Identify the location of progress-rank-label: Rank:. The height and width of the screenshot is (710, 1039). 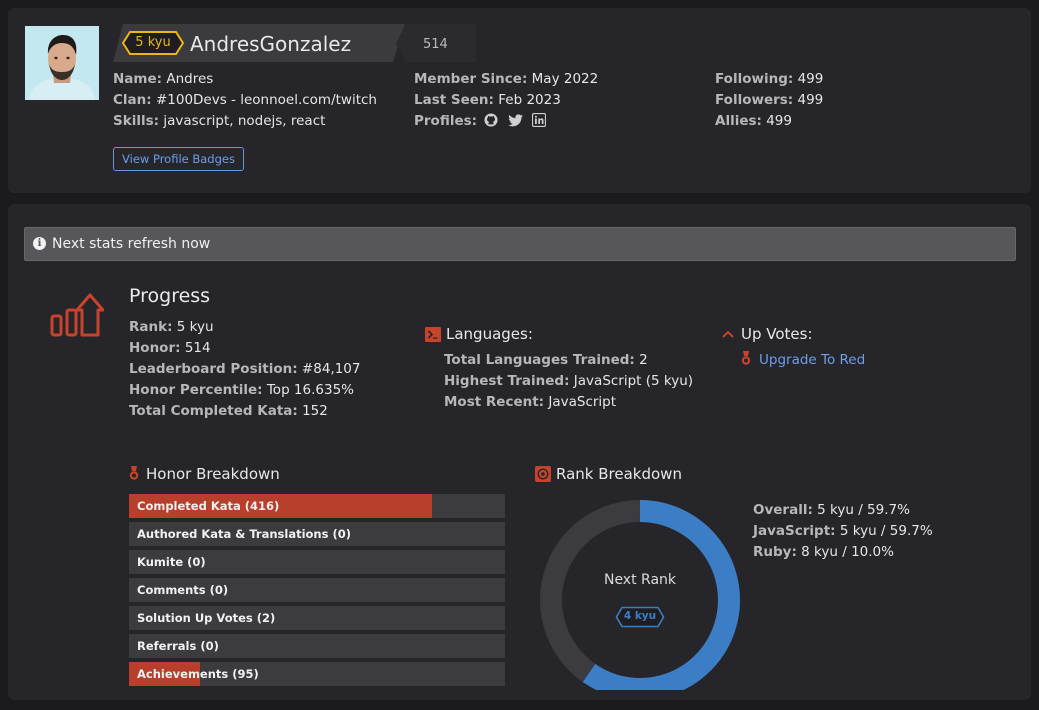
(151, 327).